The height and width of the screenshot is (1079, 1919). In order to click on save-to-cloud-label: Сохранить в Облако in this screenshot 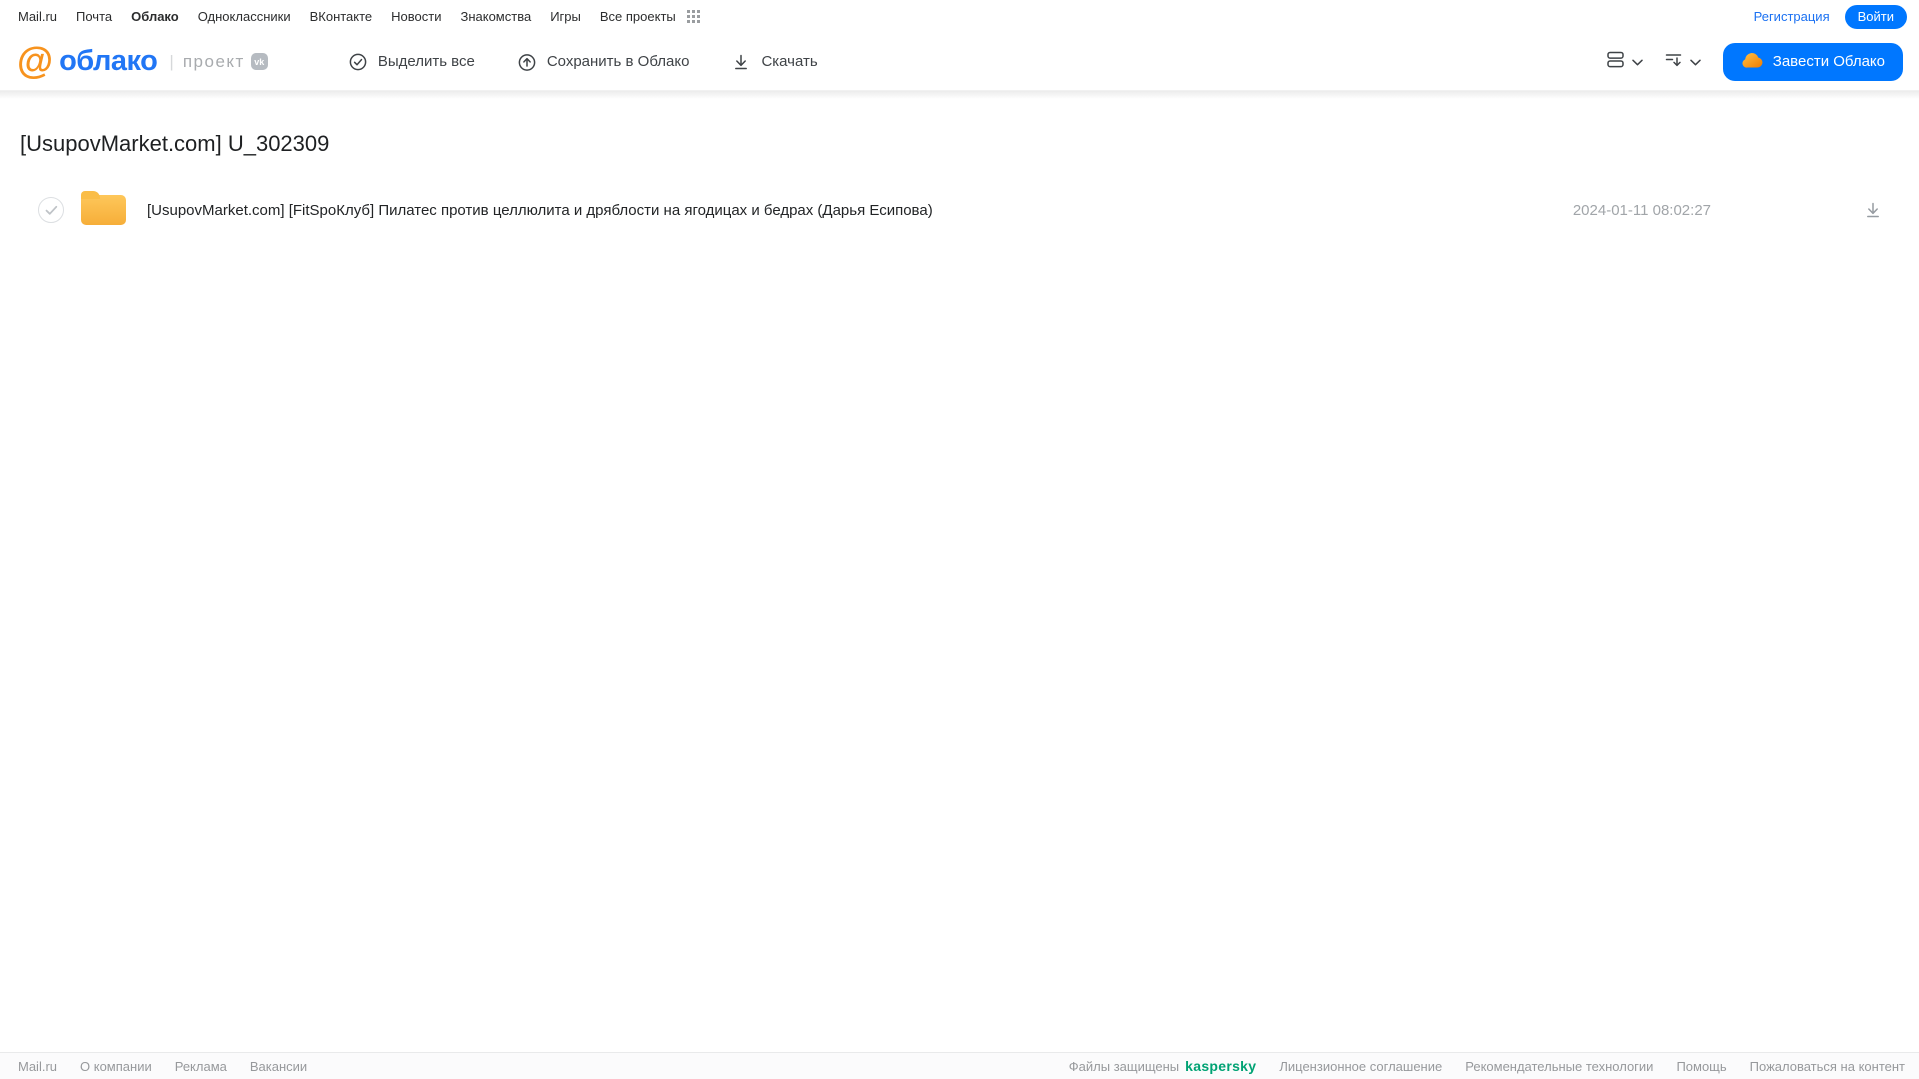, I will do `click(618, 61)`.